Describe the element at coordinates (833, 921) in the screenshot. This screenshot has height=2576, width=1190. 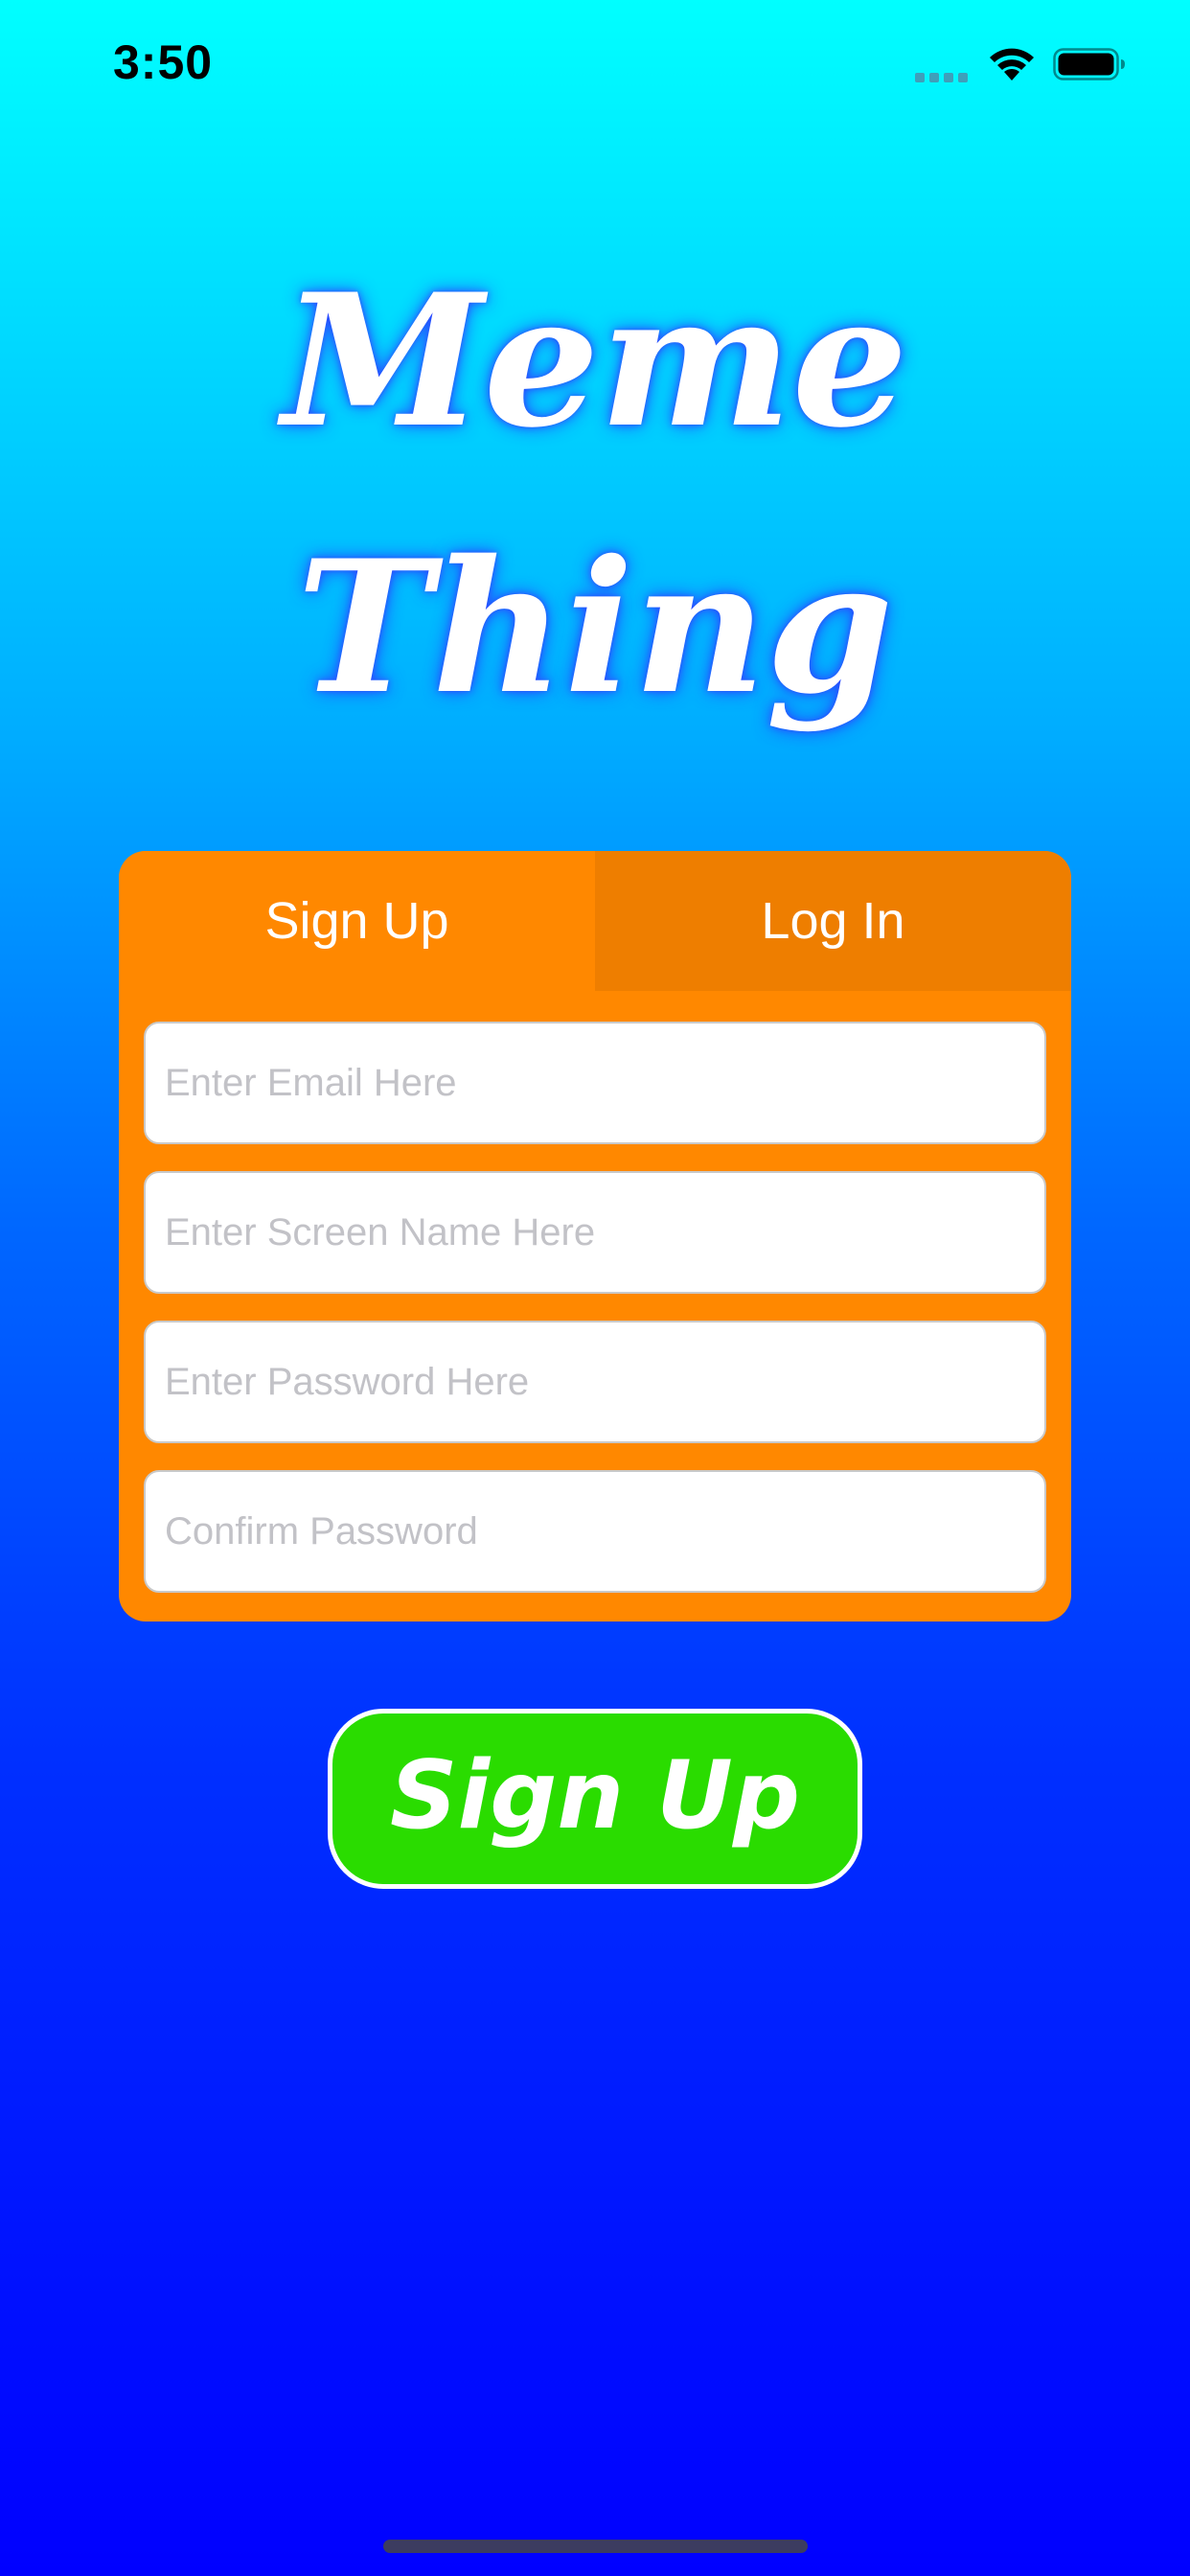
I see `tab-log-in: Log In` at that location.